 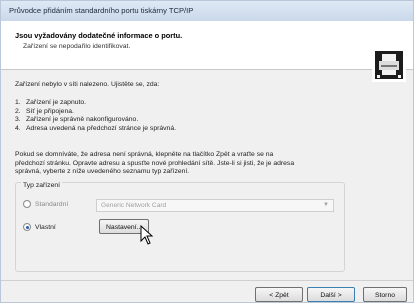 I want to click on checklist-item: 1. Zařízení je zapnuto., so click(x=205, y=103).